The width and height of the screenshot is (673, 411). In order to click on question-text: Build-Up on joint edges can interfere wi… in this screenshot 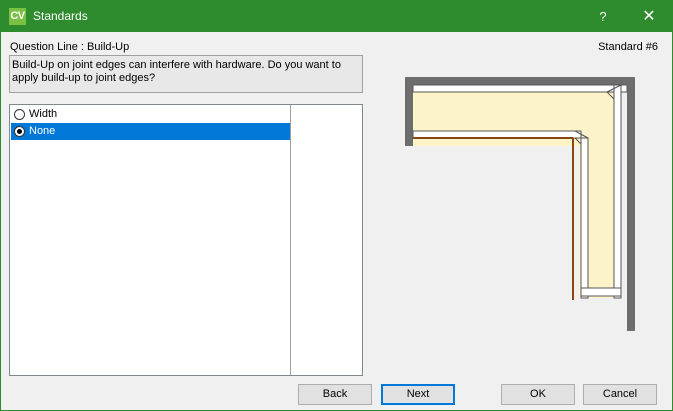, I will do `click(186, 74)`.